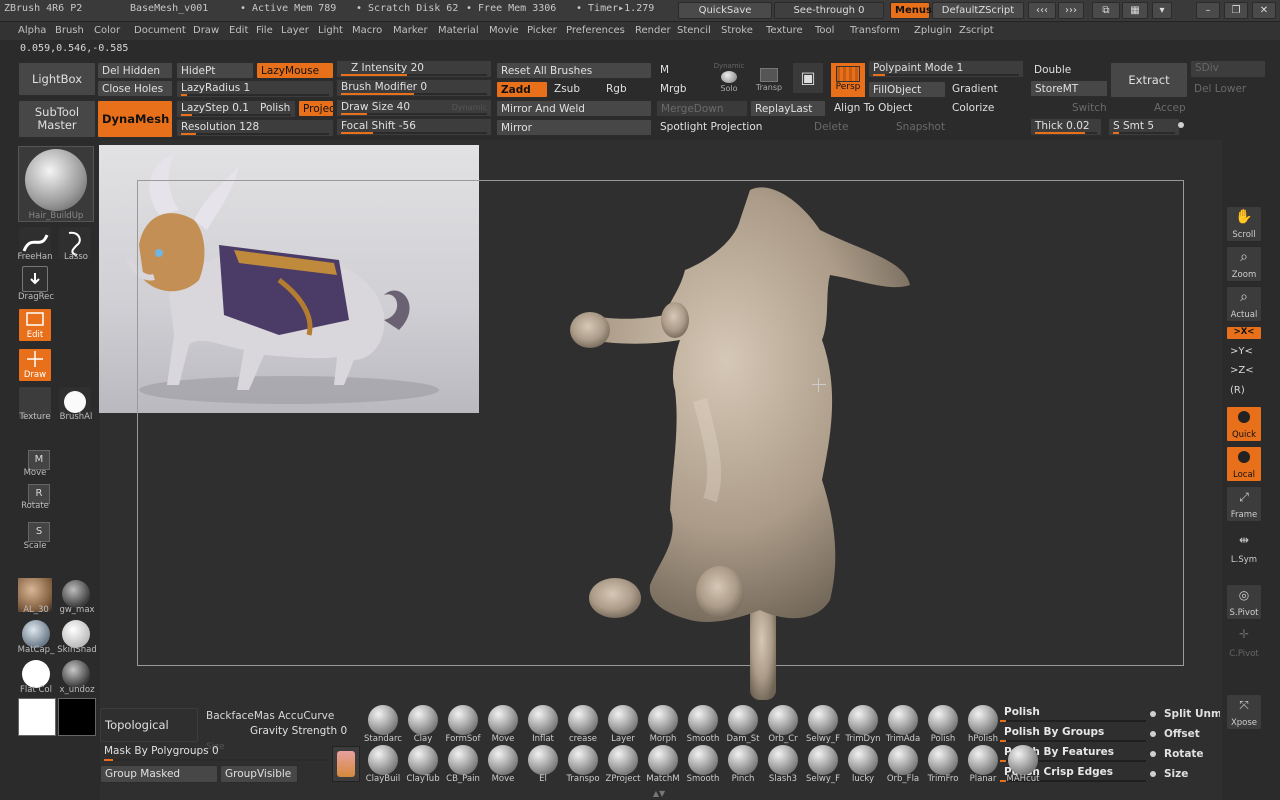  I want to click on window-tile-icon: ▦, so click(1135, 10).